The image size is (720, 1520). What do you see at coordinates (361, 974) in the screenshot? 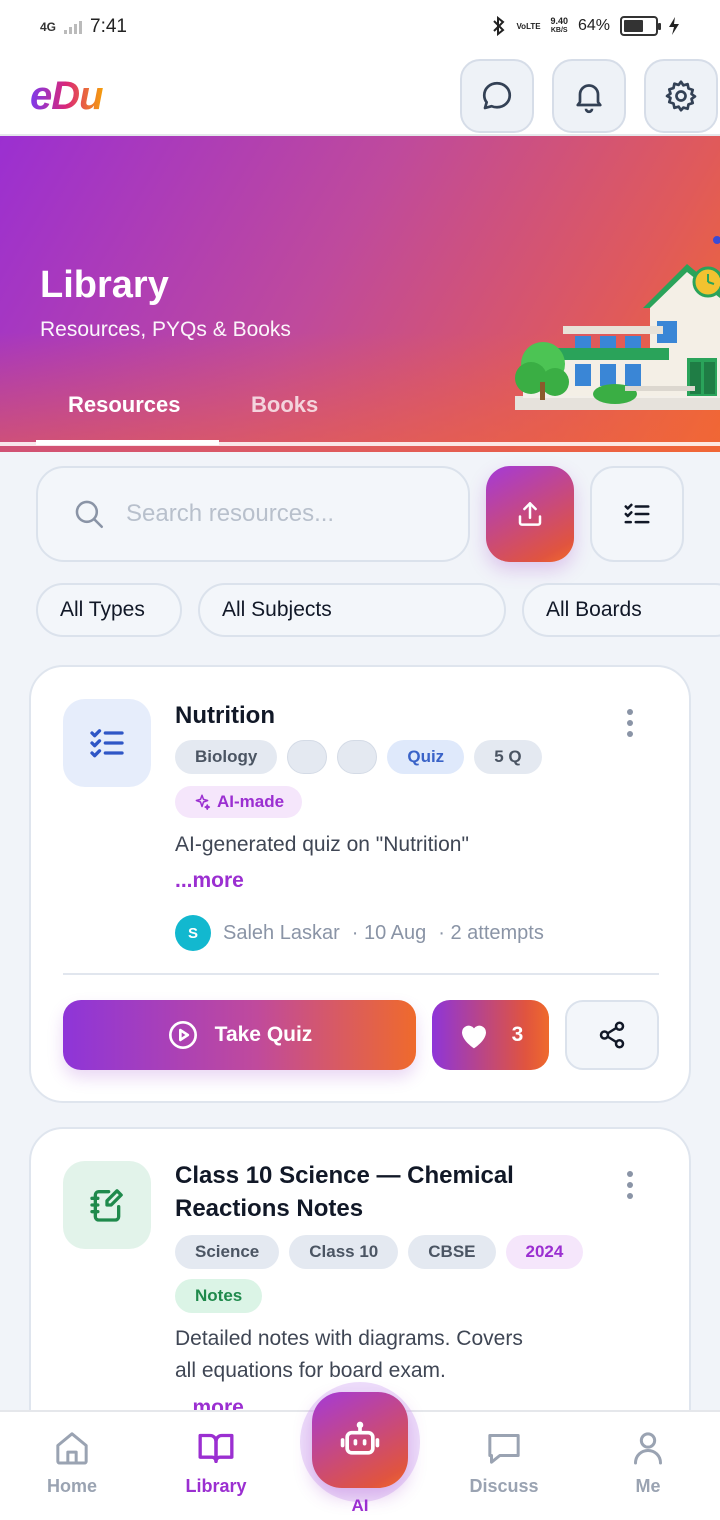
I see `card-divider` at bounding box center [361, 974].